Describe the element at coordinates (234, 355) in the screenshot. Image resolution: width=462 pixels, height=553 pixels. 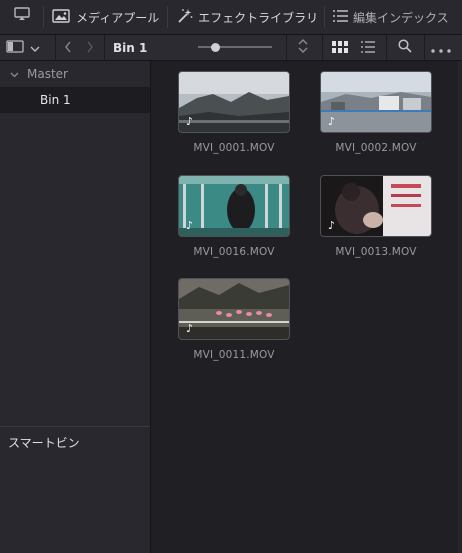
I see `clip-name: MVI_0011.MOV` at that location.